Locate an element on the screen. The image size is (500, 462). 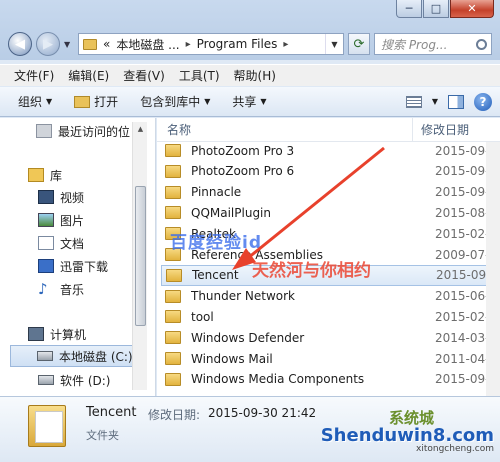
thunder-download-icon is located at coordinates (46, 266).